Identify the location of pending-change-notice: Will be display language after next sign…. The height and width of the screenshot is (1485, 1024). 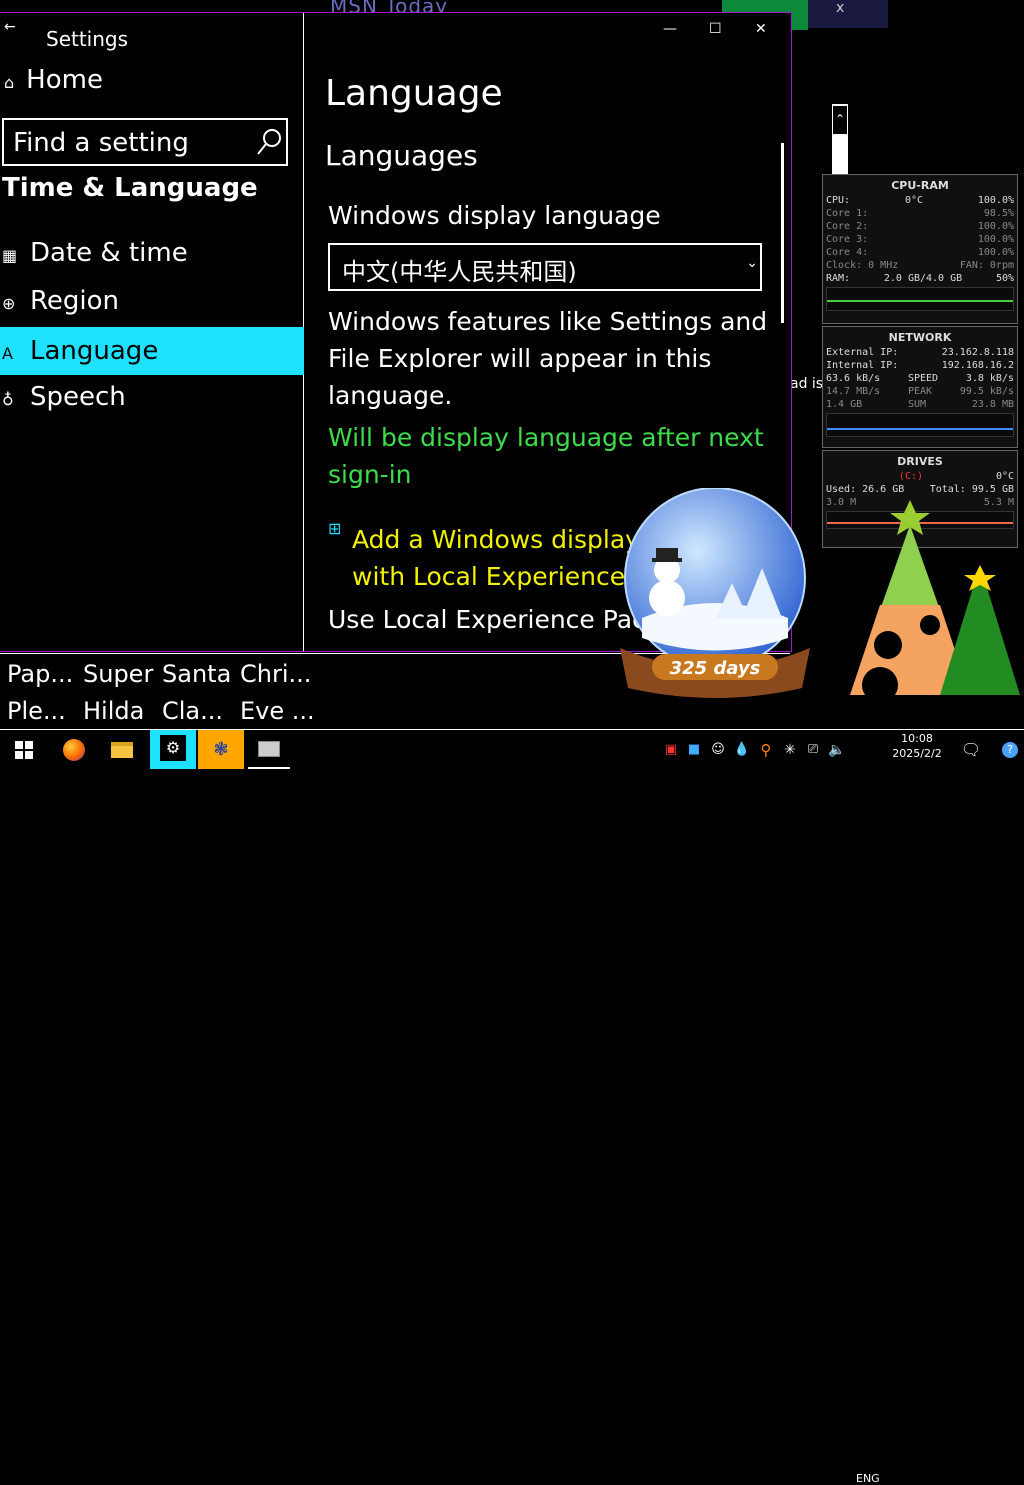
(546, 456).